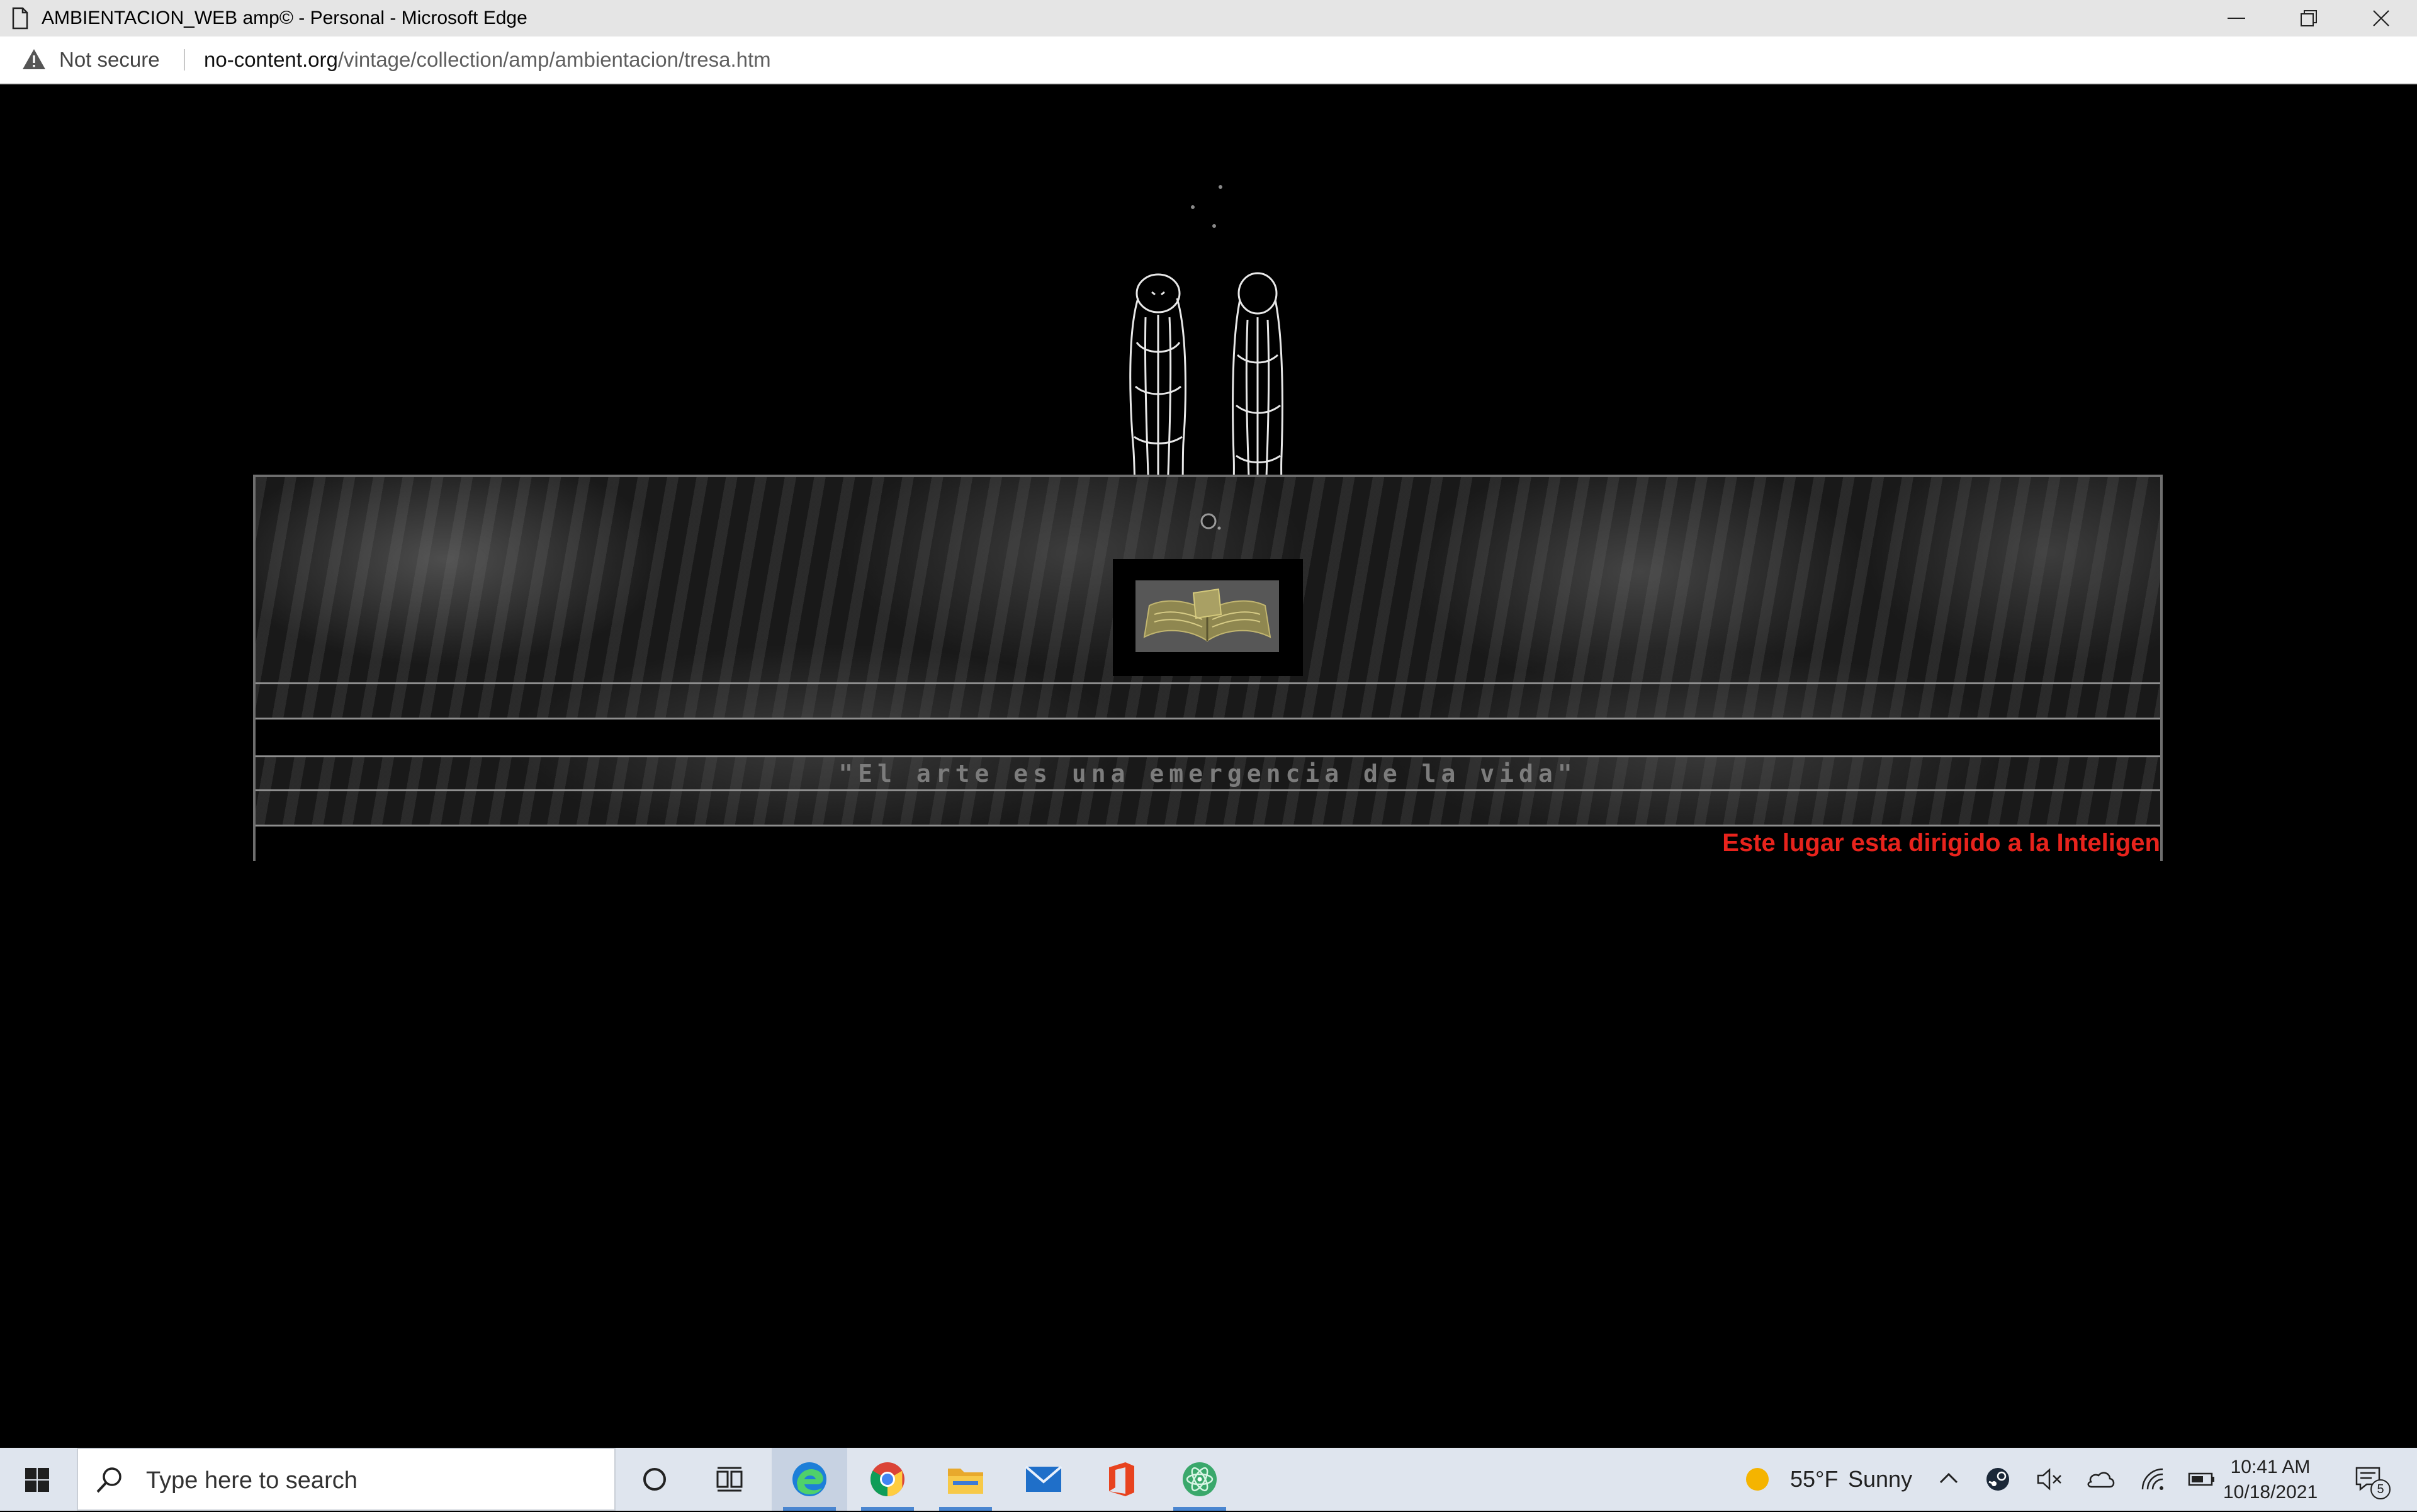  What do you see at coordinates (184, 60) in the screenshot?
I see `address-separator` at bounding box center [184, 60].